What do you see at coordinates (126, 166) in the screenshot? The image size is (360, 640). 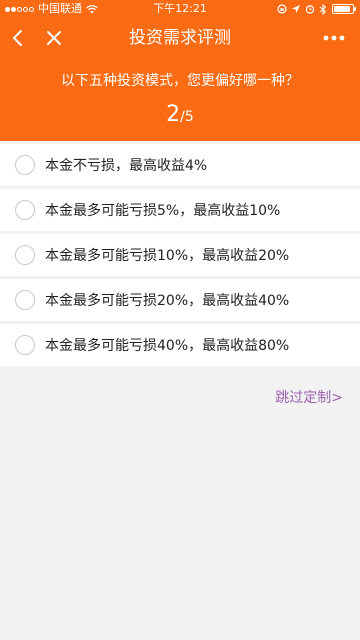 I see `option-label: 本金不亏损，最高收益4%` at bounding box center [126, 166].